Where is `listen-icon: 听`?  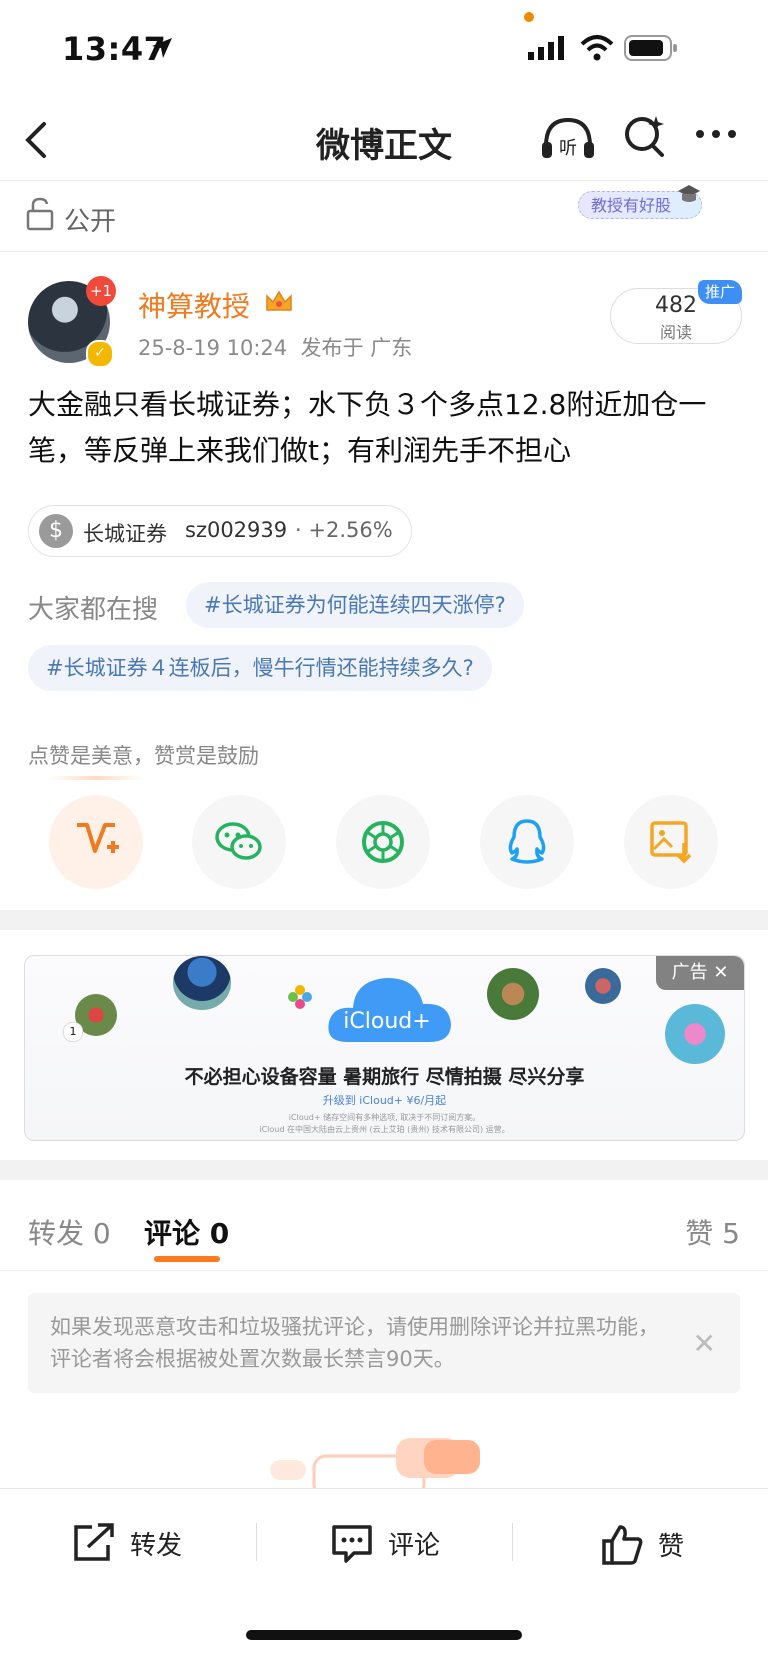 listen-icon: 听 is located at coordinates (568, 139).